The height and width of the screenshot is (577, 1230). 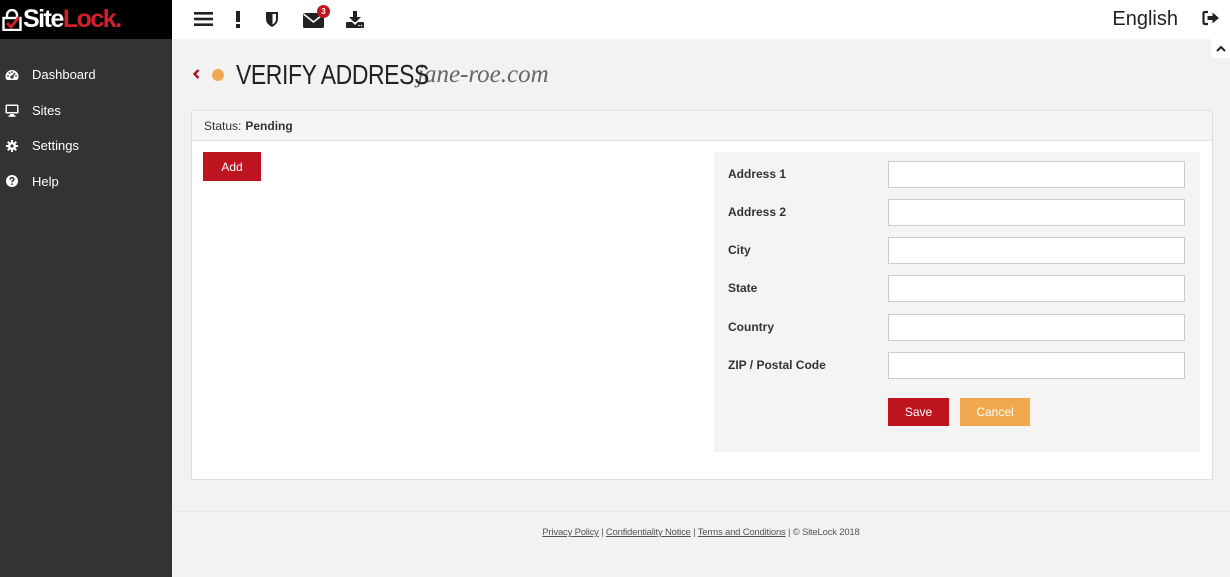 What do you see at coordinates (45, 181) in the screenshot?
I see `sidebar-item-label: Help` at bounding box center [45, 181].